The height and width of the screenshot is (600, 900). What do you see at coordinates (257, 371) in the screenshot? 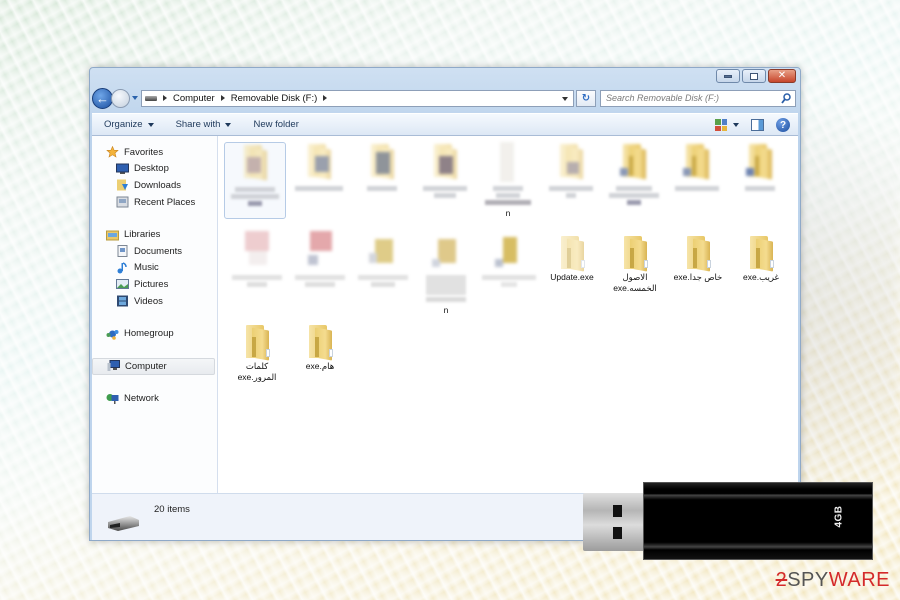
I see `file-name: كلمات المرور.exe` at bounding box center [257, 371].